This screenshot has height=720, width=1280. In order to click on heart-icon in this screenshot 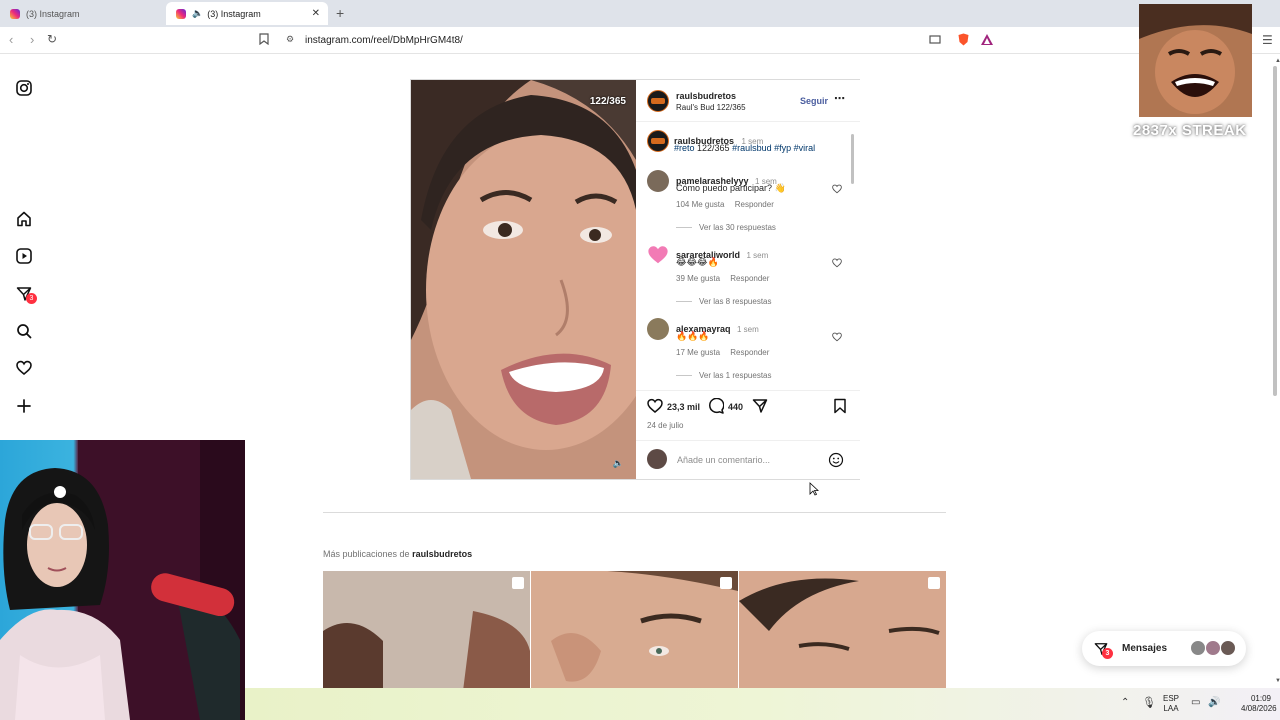, I will do `click(24, 368)`.